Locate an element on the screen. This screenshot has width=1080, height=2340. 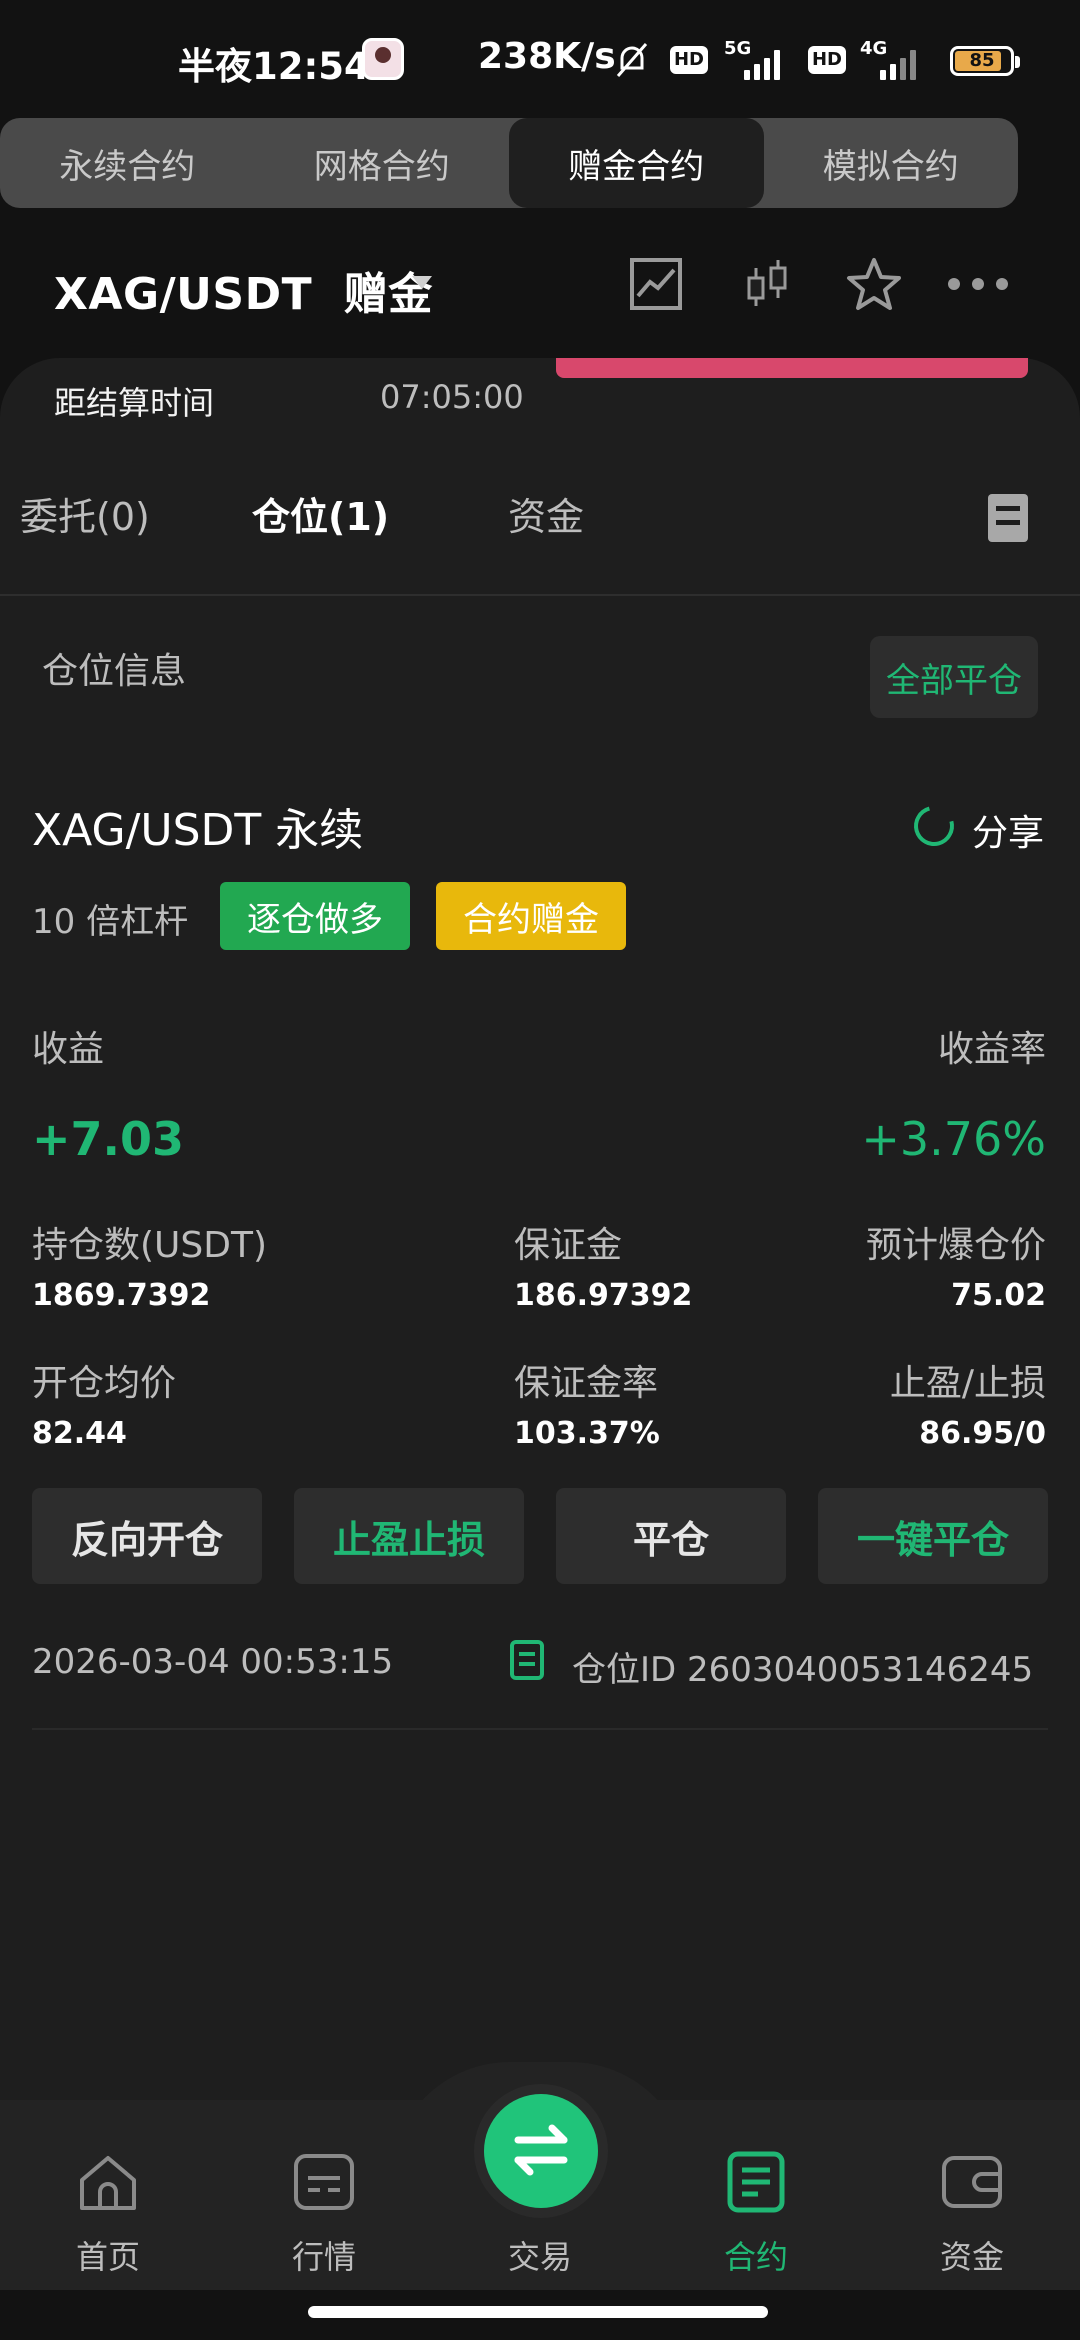
nav-funds-label: 资金 is located at coordinates (971, 2257).